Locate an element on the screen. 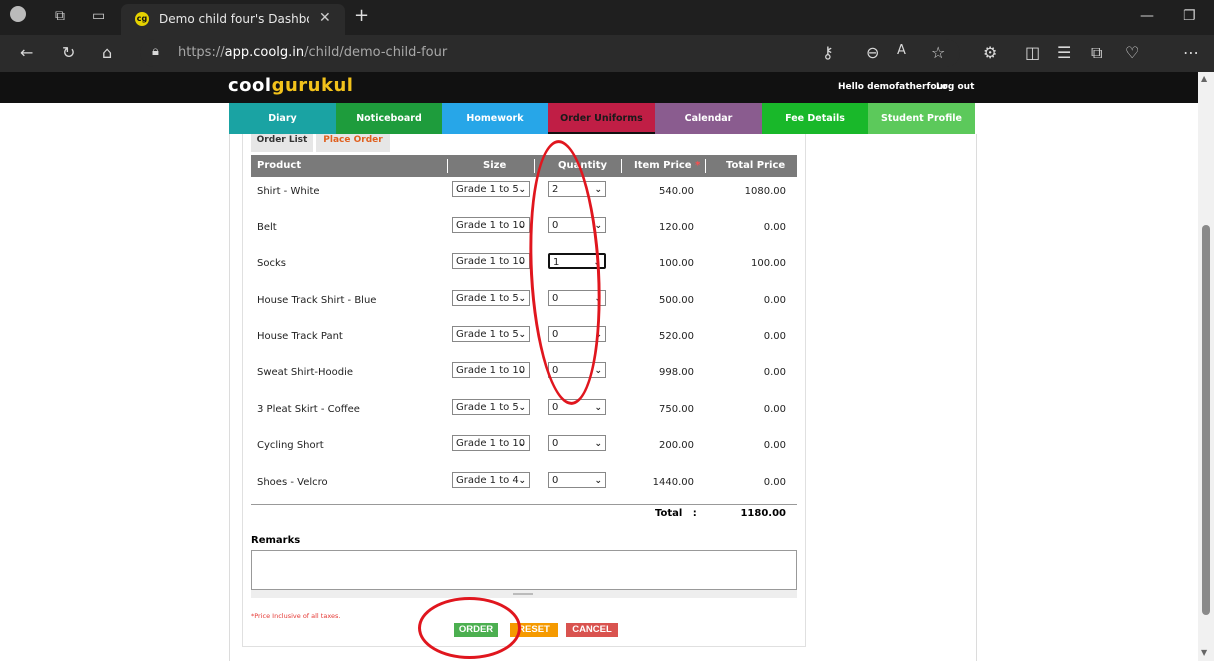 Image resolution: width=1214 pixels, height=661 pixels. tab-place-order: Place Order is located at coordinates (353, 143).